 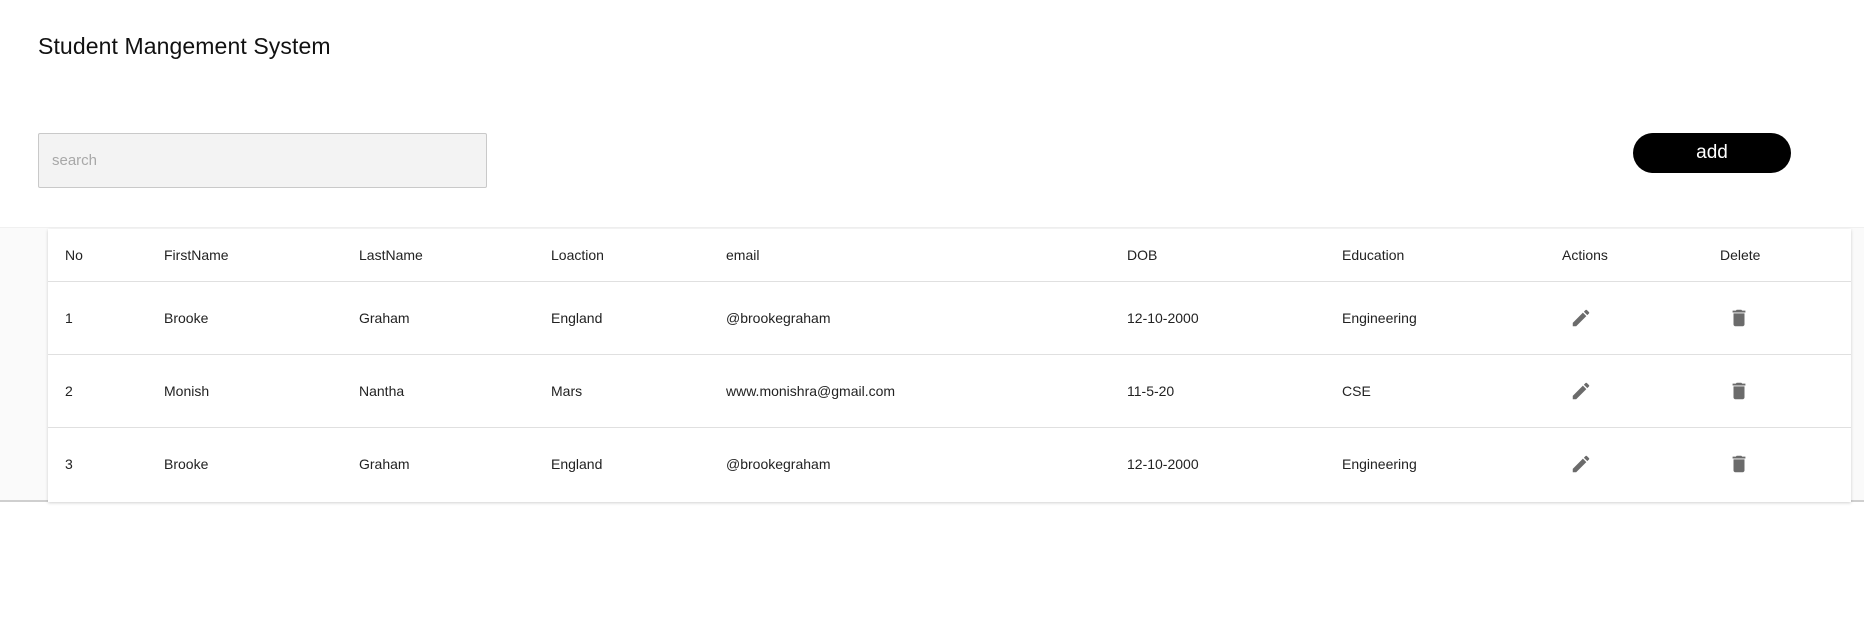 I want to click on column-header-education: Education, so click(x=1435, y=255).